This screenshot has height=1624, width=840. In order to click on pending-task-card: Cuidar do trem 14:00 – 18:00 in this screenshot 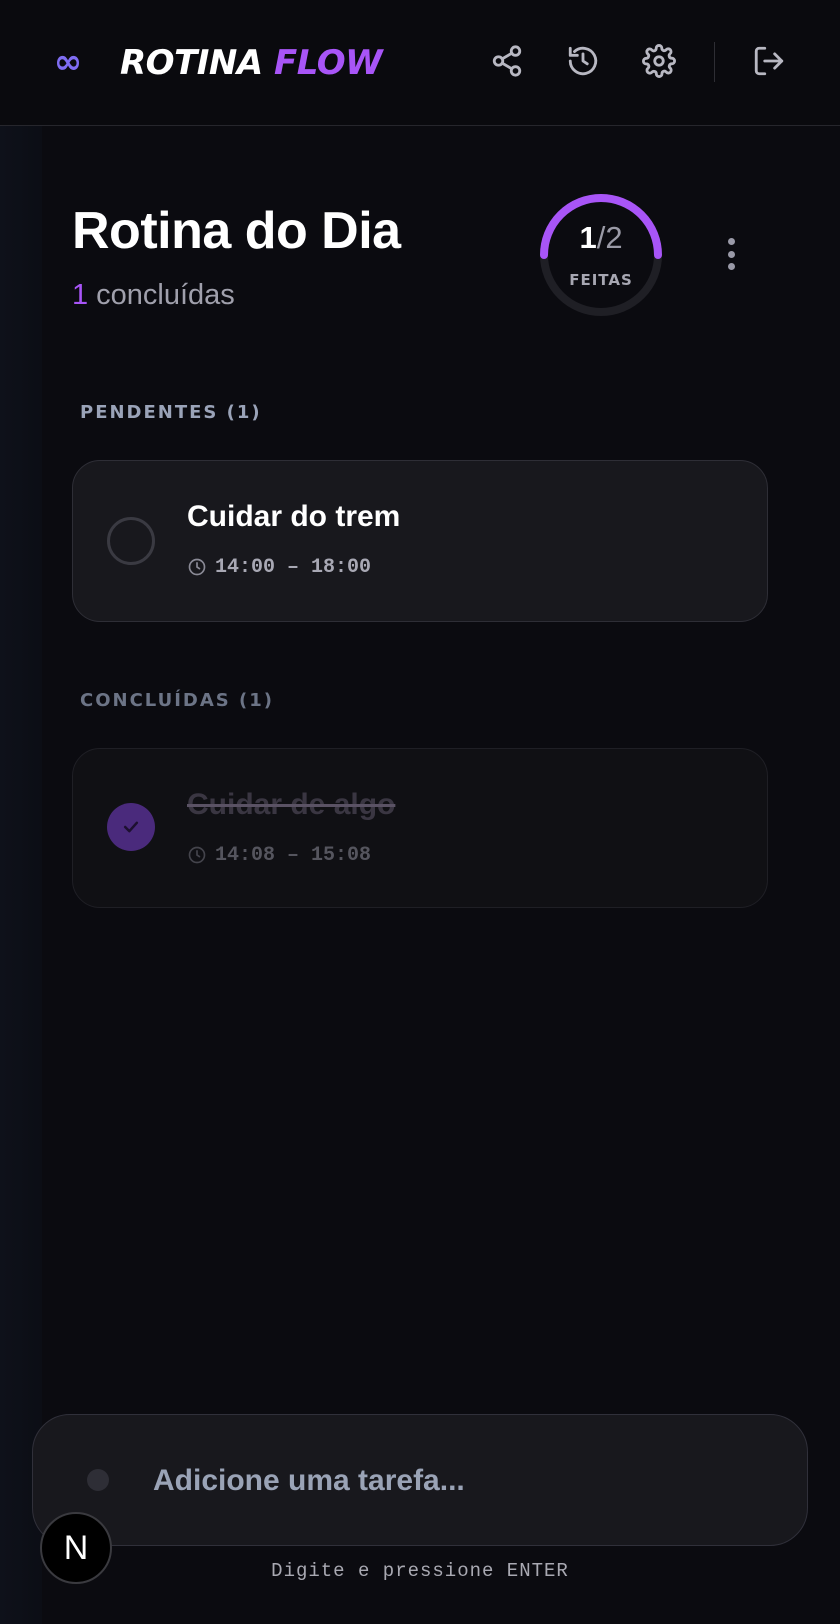, I will do `click(420, 541)`.